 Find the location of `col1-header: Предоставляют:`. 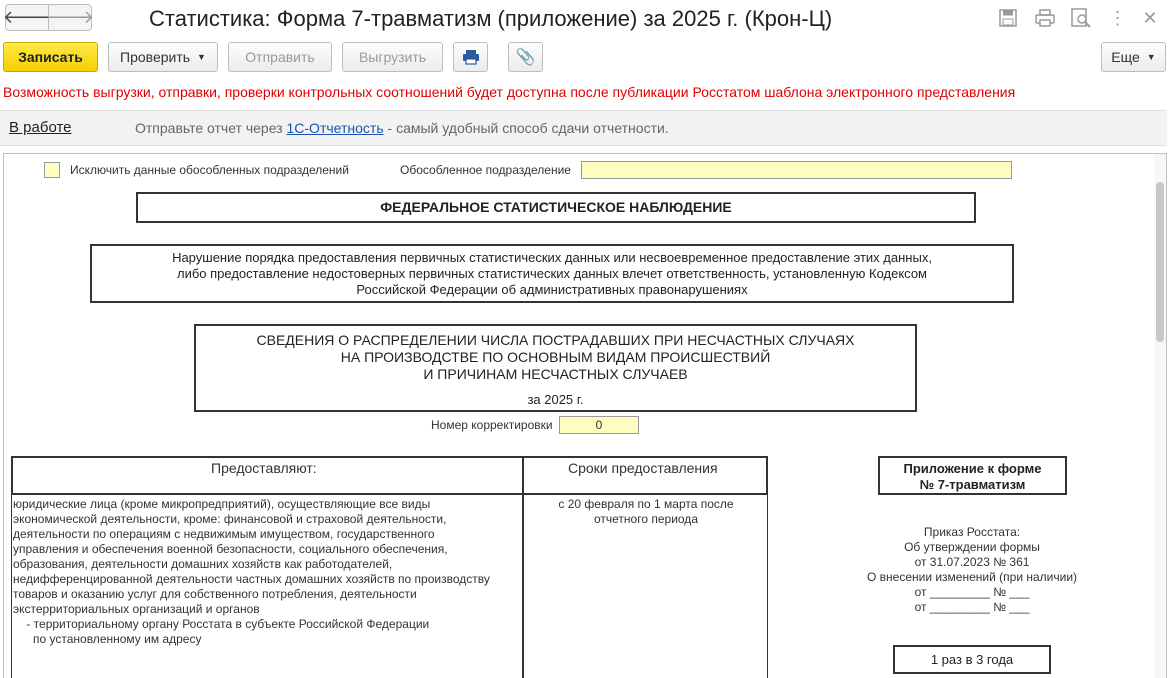

col1-header: Предоставляют: is located at coordinates (264, 468).